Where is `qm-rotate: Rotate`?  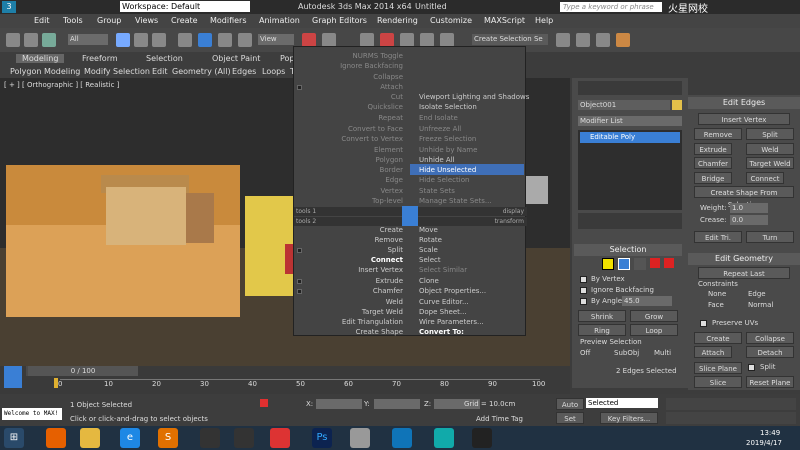
qm-rotate: Rotate is located at coordinates (430, 240).